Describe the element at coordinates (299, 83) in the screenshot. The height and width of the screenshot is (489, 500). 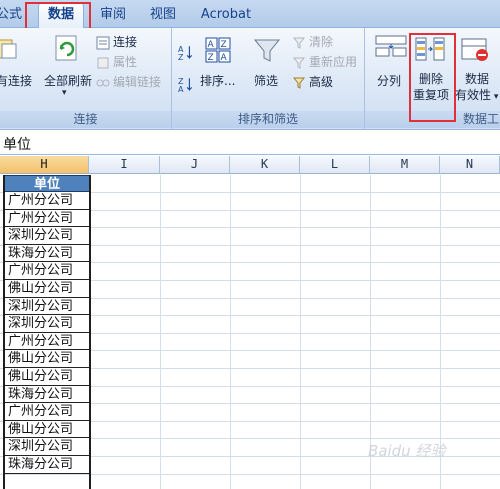
I see `advanced-filter-icon` at that location.